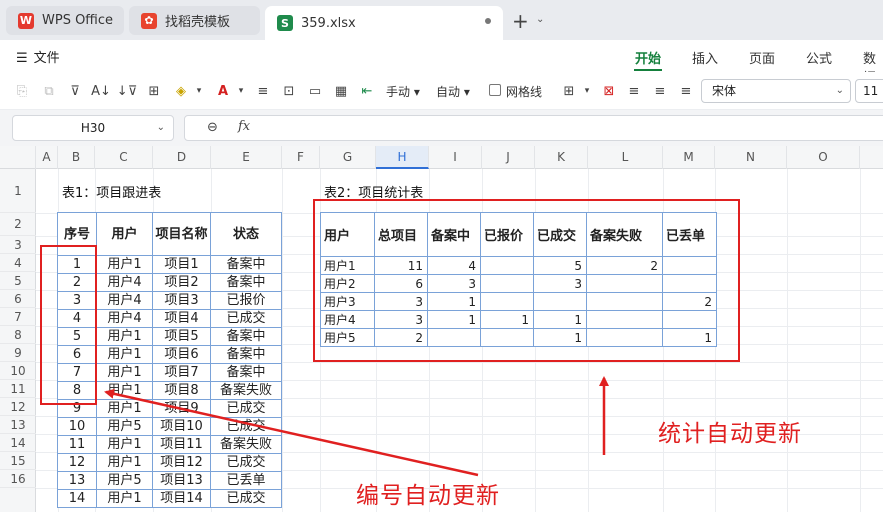 The height and width of the screenshot is (512, 883). What do you see at coordinates (291, 432) in the screenshot?
I see `arrow-to-serial-numbers` at bounding box center [291, 432].